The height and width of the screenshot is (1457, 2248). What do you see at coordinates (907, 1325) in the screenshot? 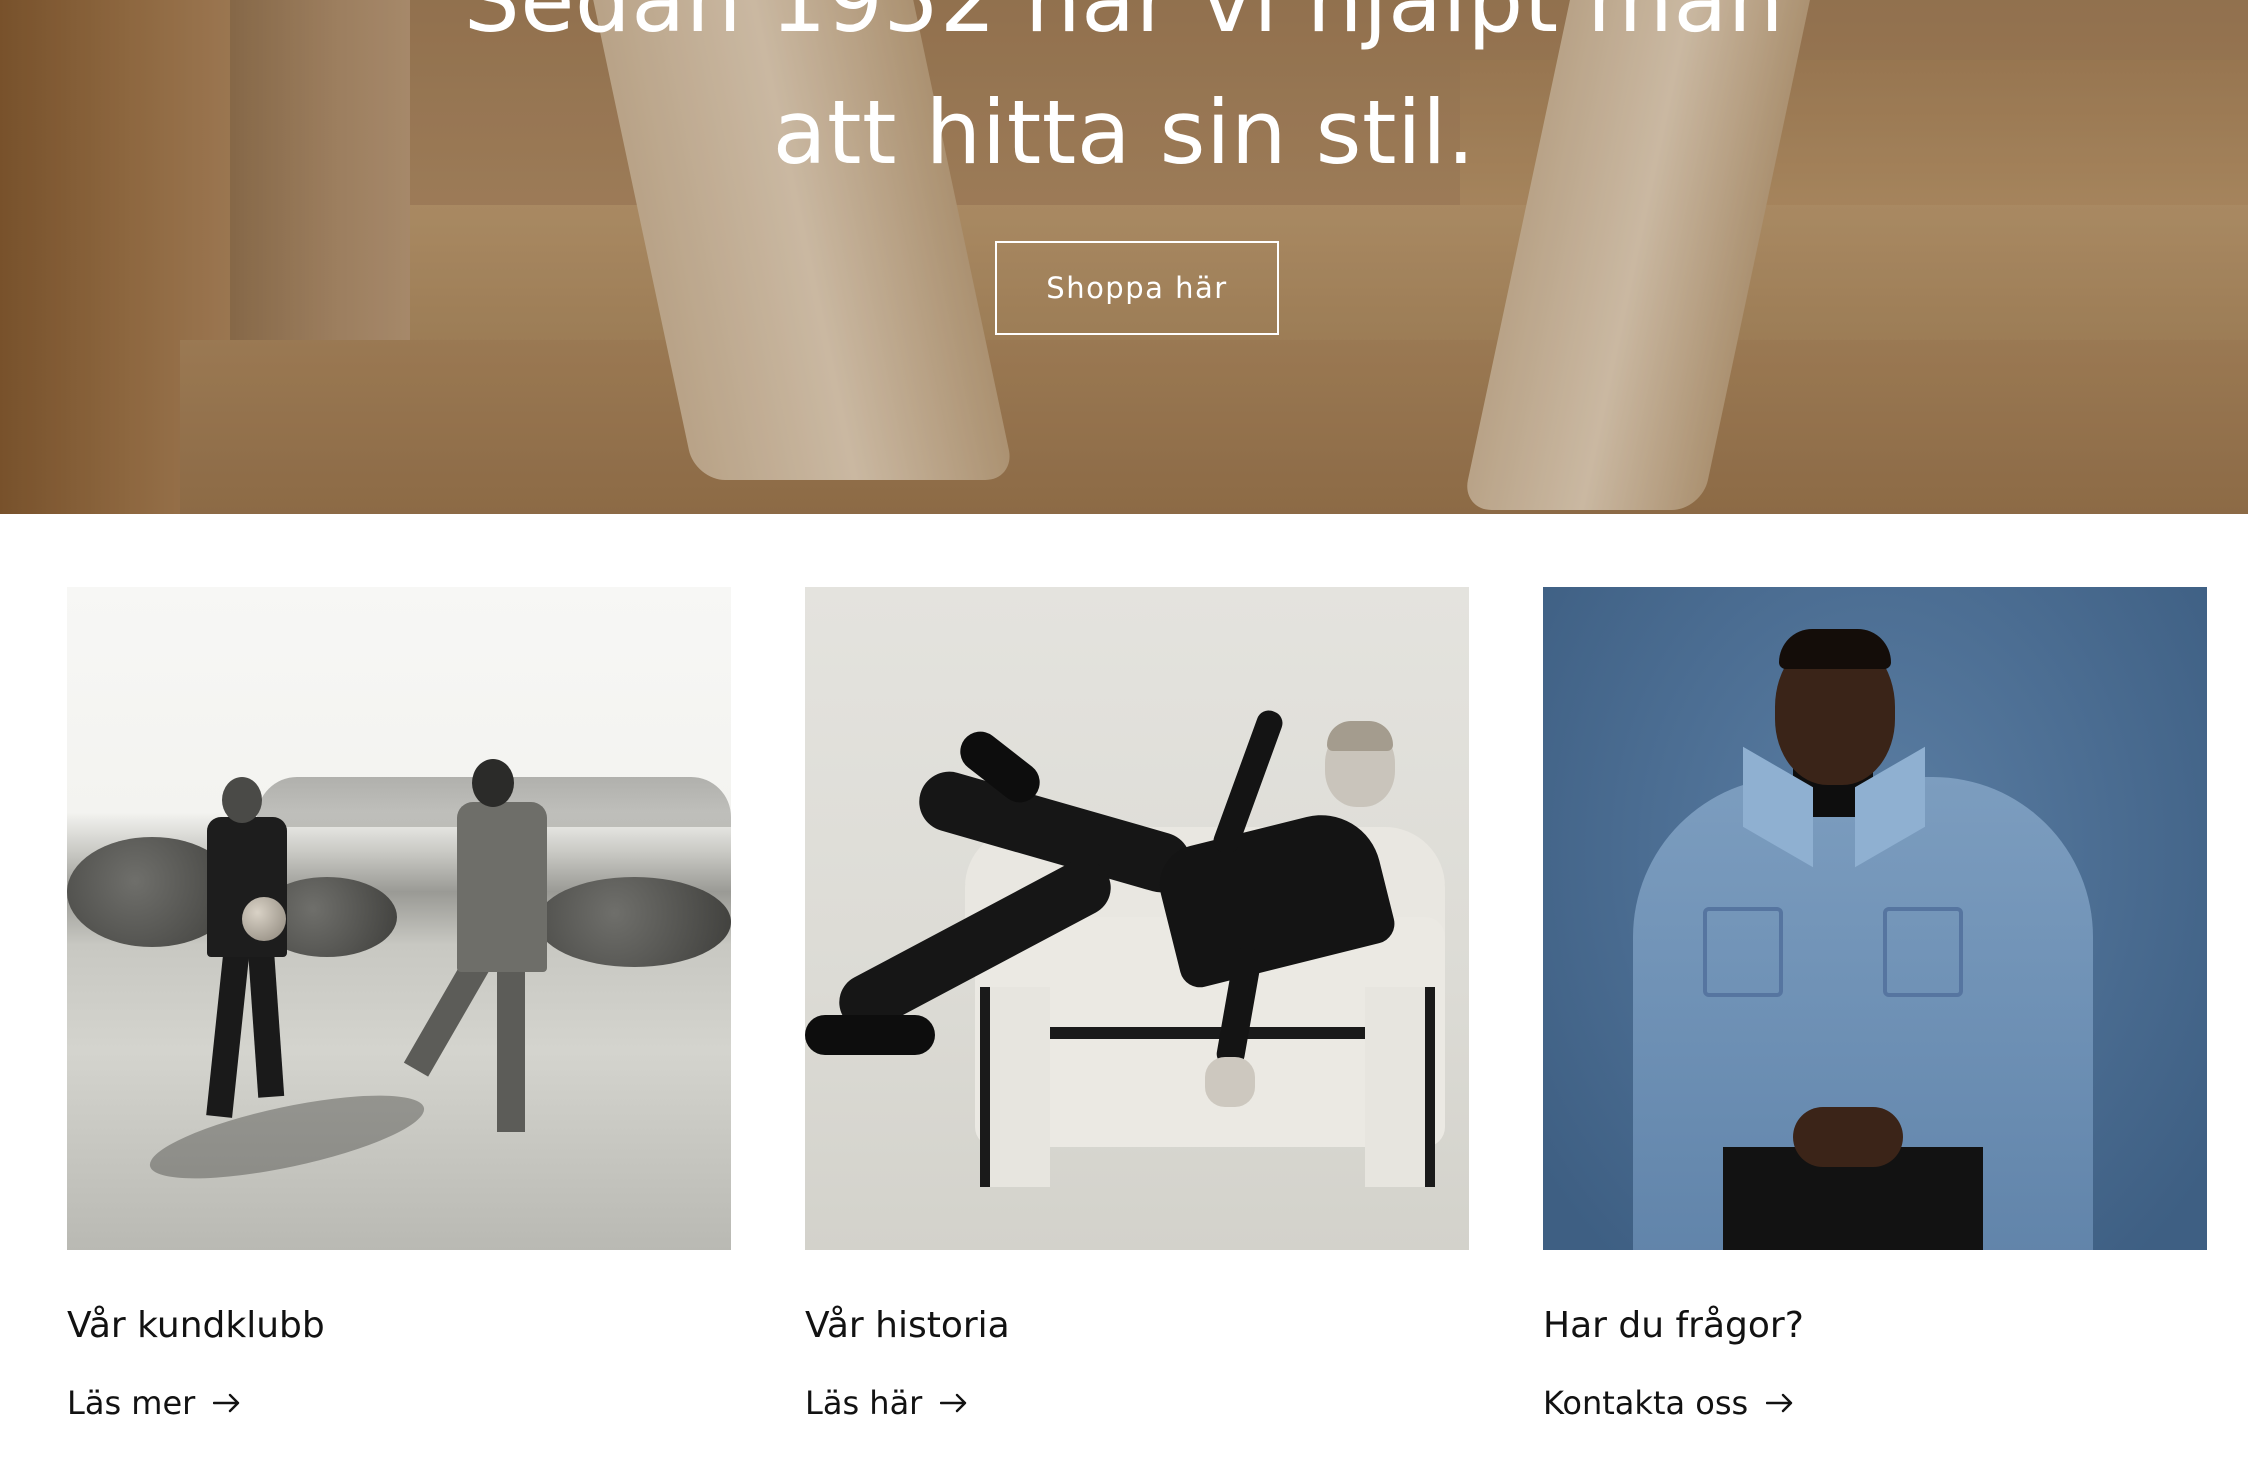
I see `card-title: Vår historia` at bounding box center [907, 1325].